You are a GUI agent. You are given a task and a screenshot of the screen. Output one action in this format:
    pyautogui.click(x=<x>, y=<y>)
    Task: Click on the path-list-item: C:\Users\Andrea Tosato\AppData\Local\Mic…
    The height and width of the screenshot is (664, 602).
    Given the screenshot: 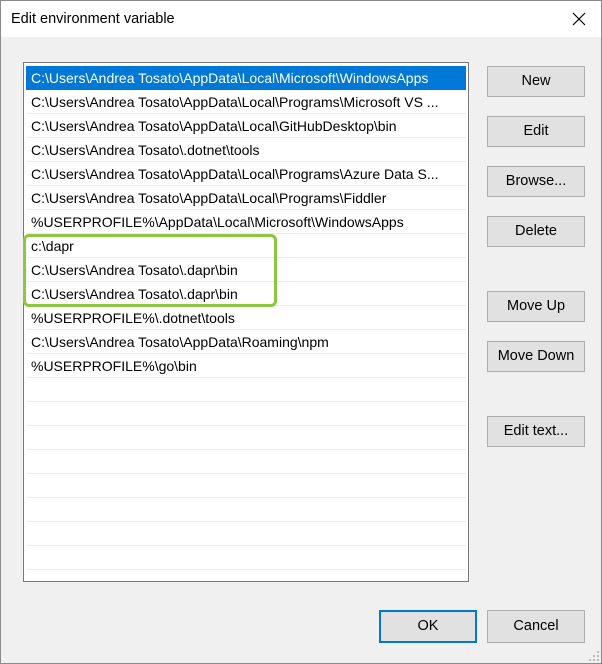 What is the action you would take?
    pyautogui.click(x=246, y=78)
    